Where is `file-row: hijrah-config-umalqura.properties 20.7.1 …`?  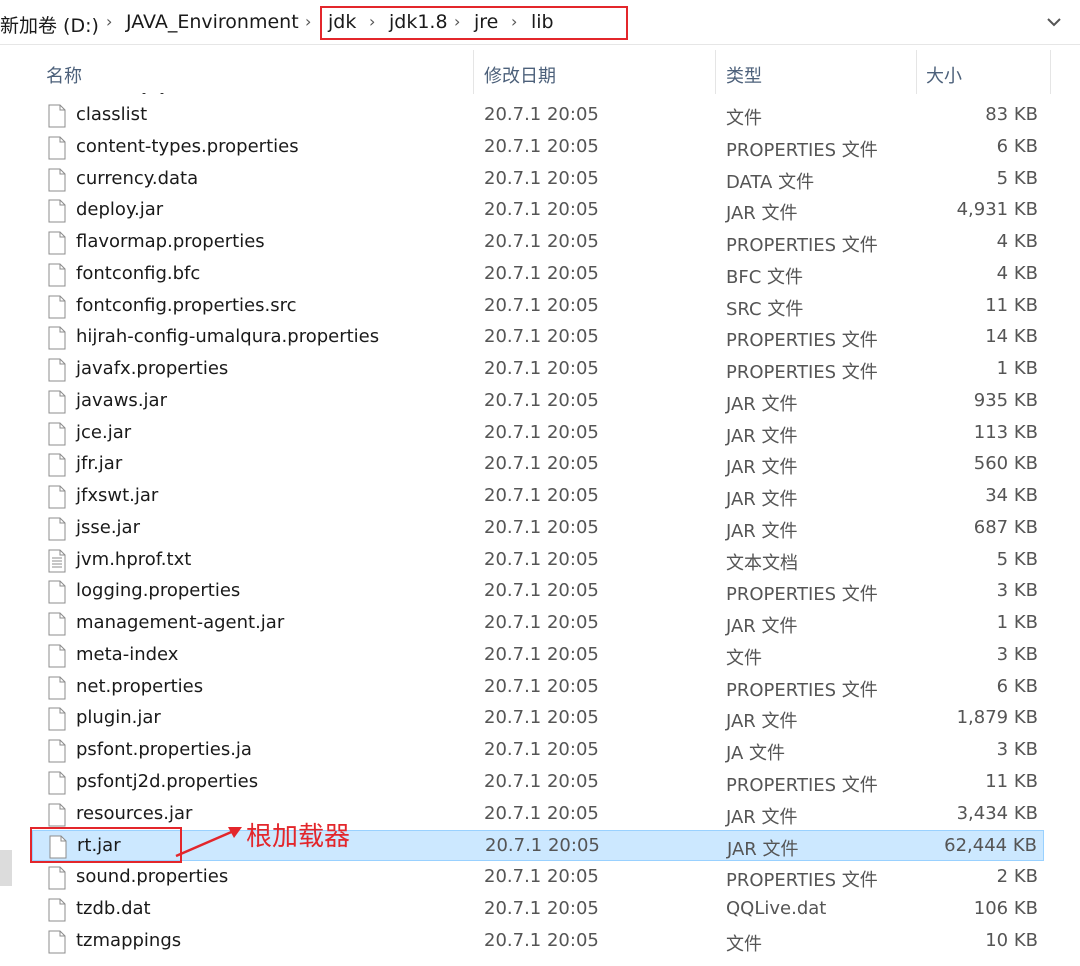
file-row: hijrah-config-umalqura.properties 20.7.1 … is located at coordinates (538, 337).